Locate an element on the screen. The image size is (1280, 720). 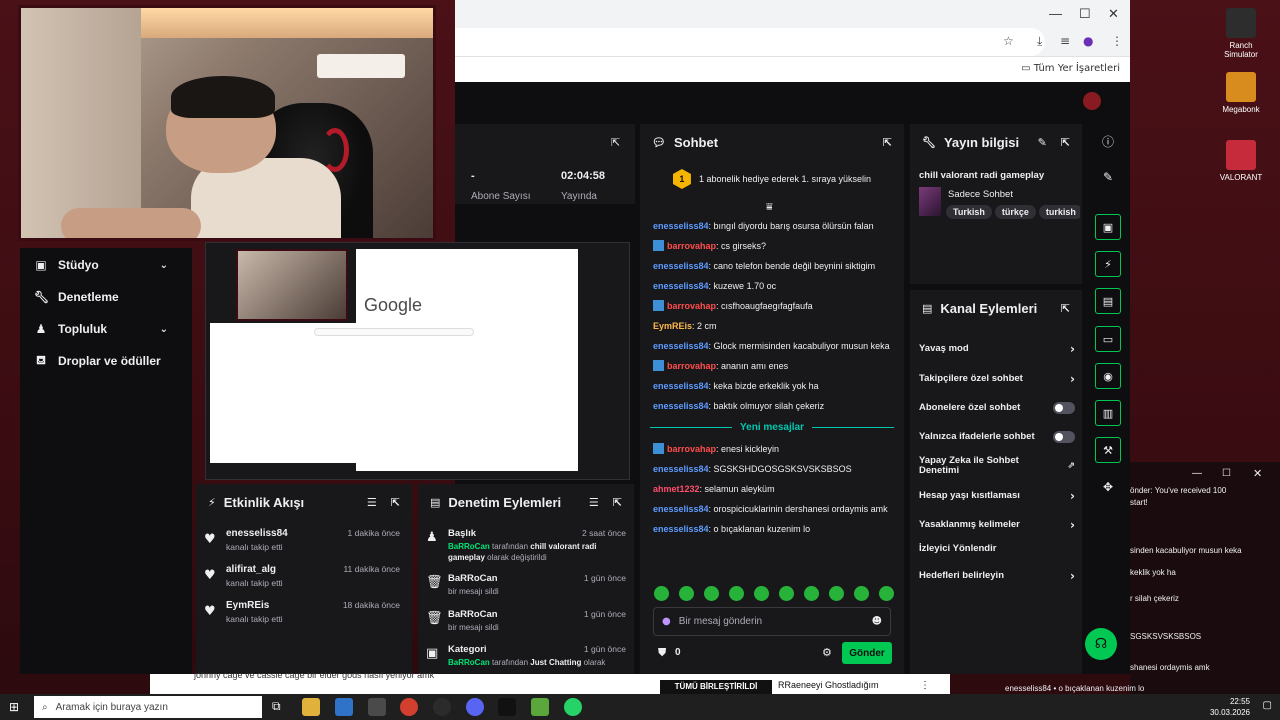
tag: turkish is located at coordinates (1059, 212).